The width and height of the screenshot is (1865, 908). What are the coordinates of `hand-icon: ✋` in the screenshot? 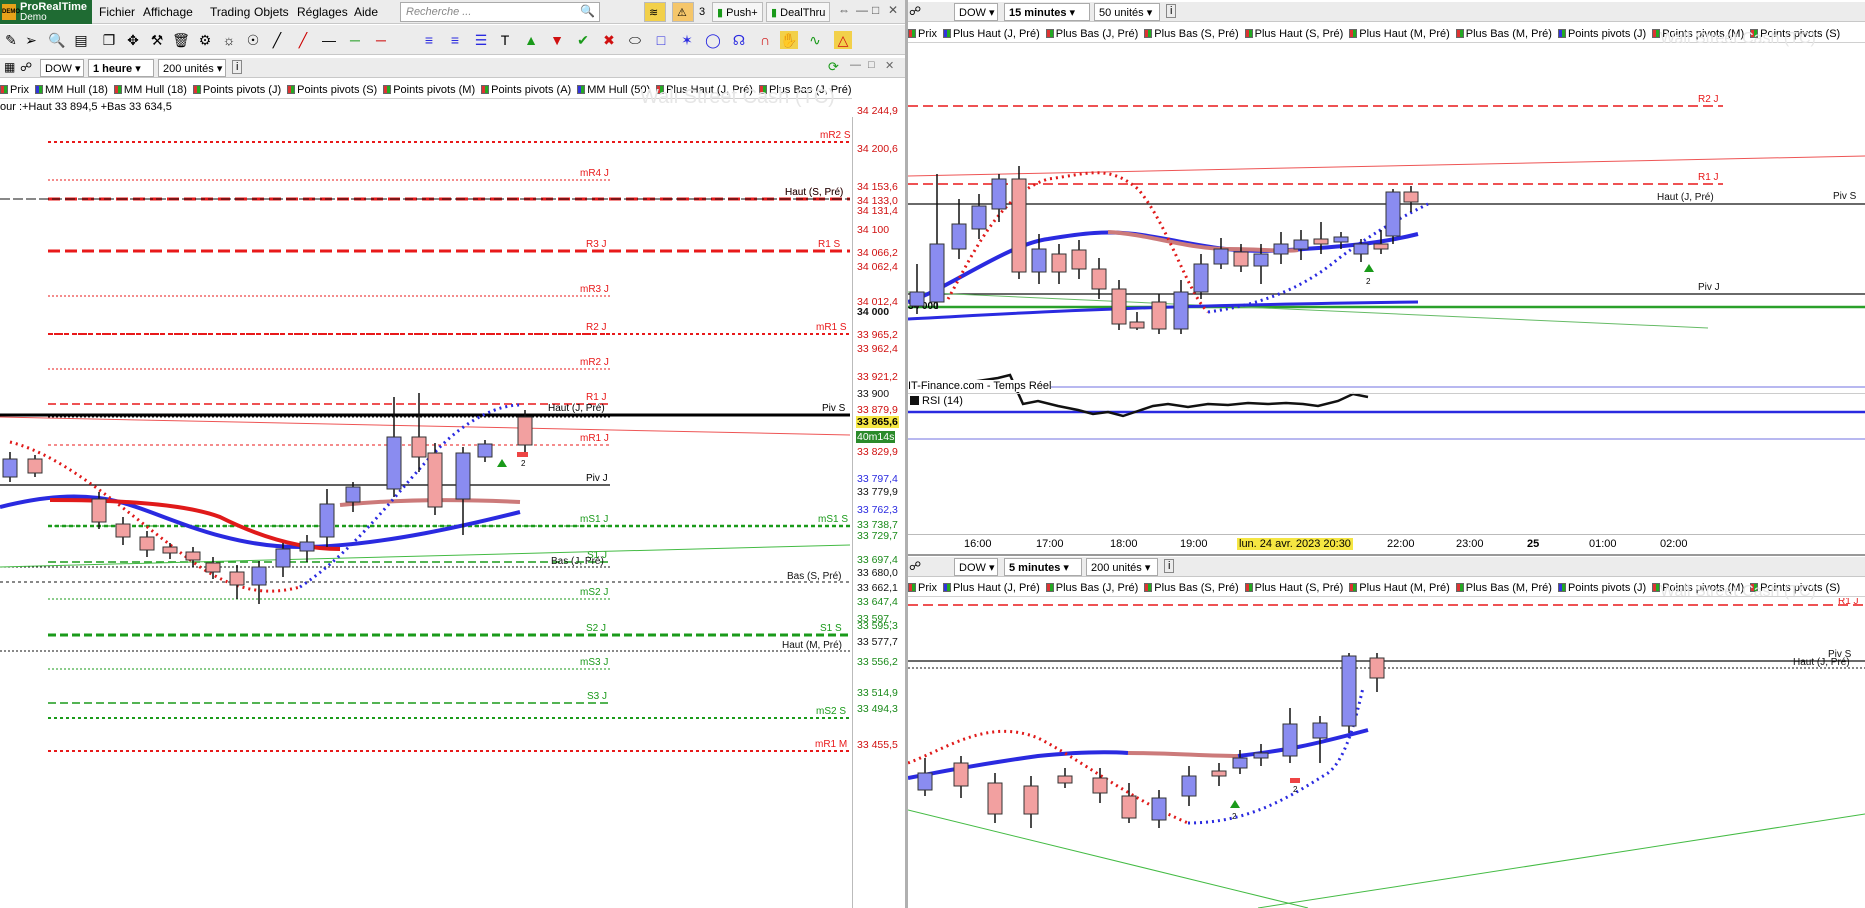 It's located at (789, 40).